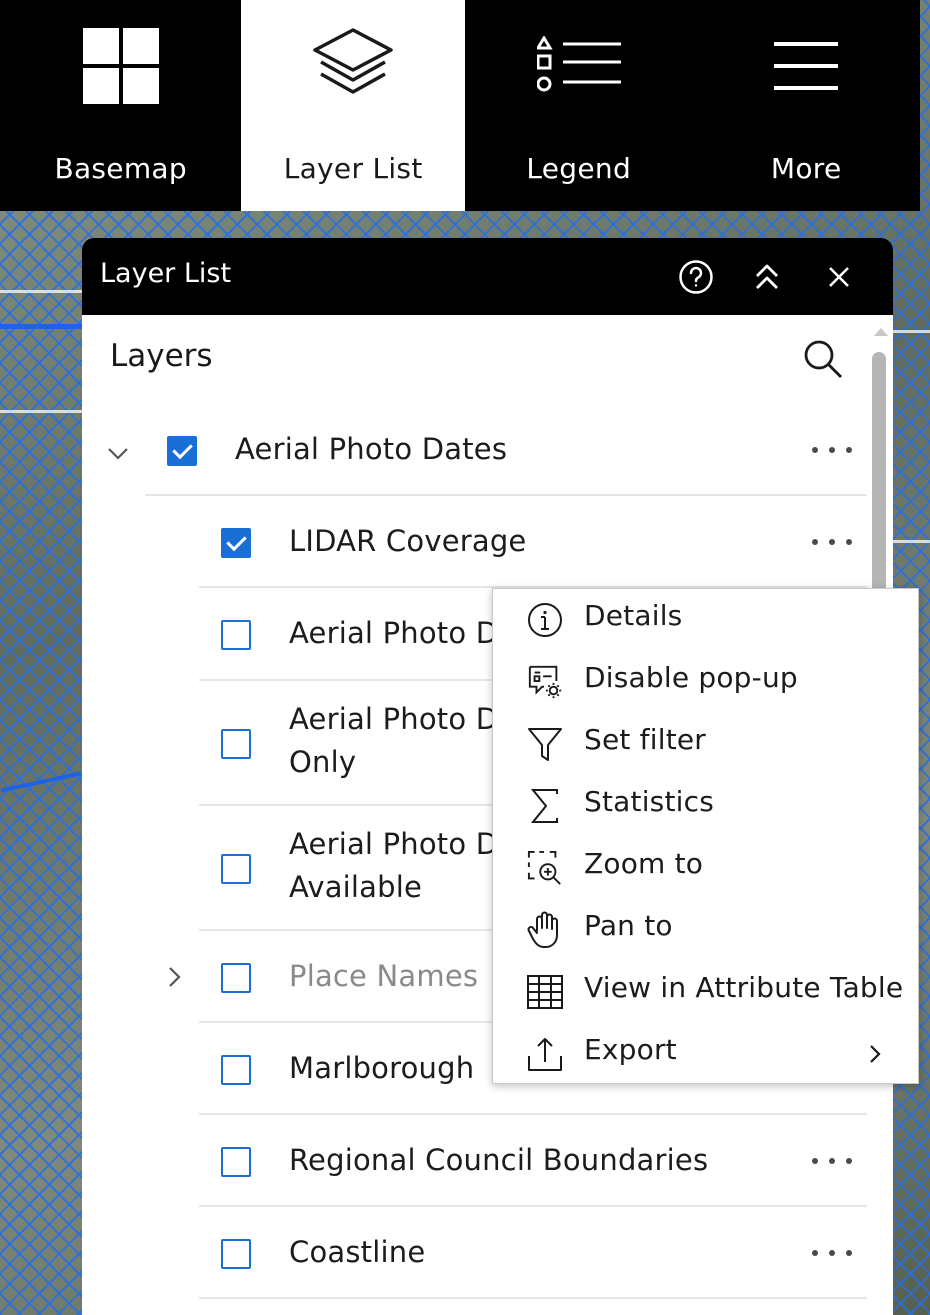 The width and height of the screenshot is (930, 1315). Describe the element at coordinates (644, 863) in the screenshot. I see `menu-item-label: Zoom to` at that location.